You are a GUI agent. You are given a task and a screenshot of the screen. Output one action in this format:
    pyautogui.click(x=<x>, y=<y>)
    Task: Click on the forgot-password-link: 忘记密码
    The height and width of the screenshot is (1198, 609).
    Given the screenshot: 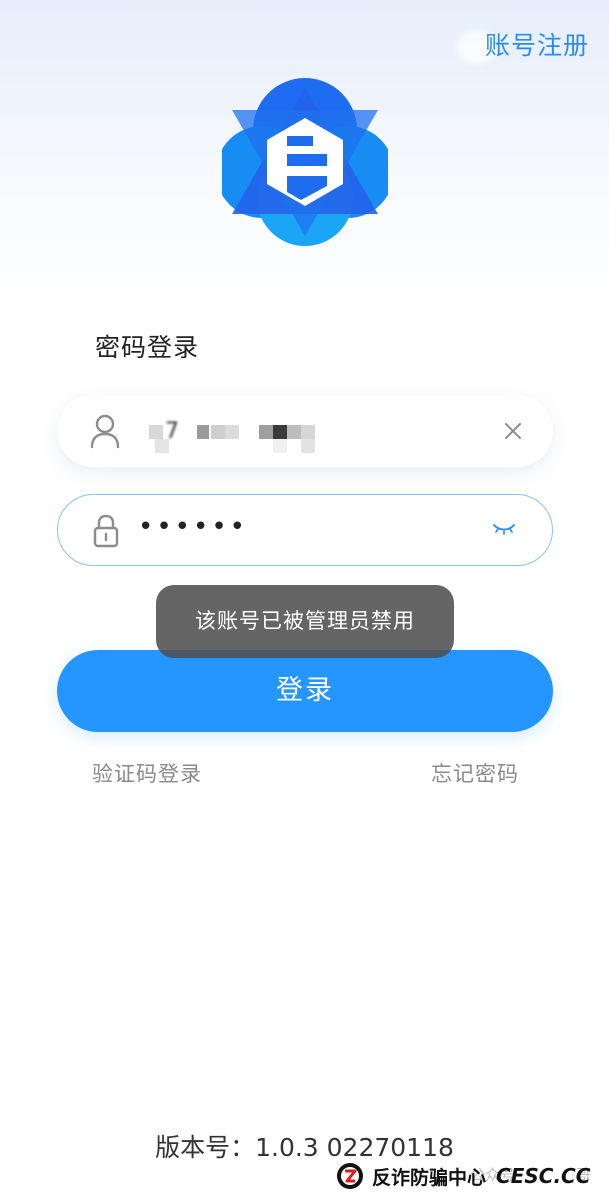 What is the action you would take?
    pyautogui.click(x=475, y=773)
    